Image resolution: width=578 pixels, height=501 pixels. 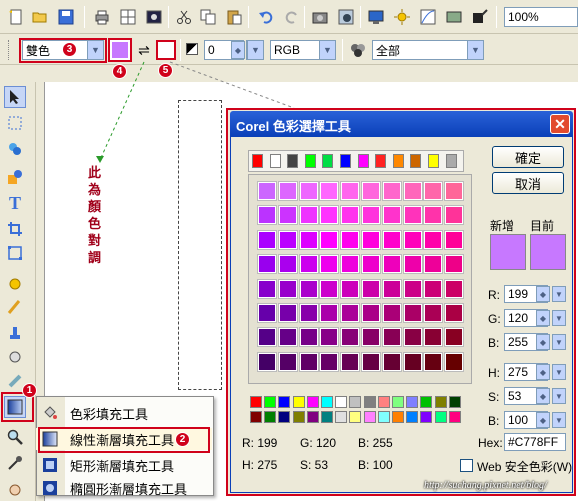 I want to click on menu-item-color-fill: 色彩填充工具, so click(x=124, y=413).